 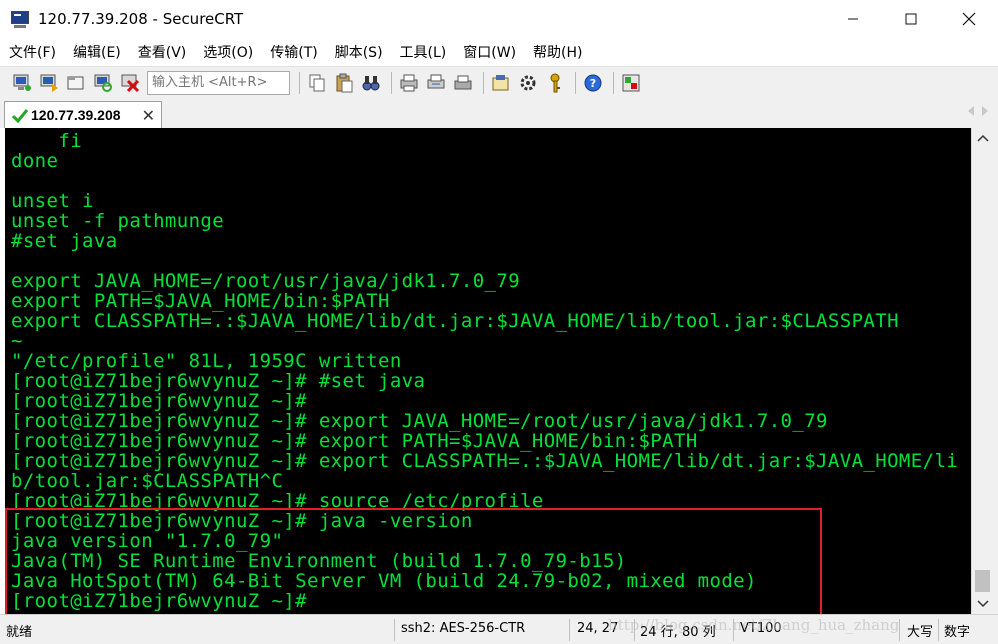 I want to click on window-title: 120.77.39.208 - SecureCRT, so click(x=141, y=19).